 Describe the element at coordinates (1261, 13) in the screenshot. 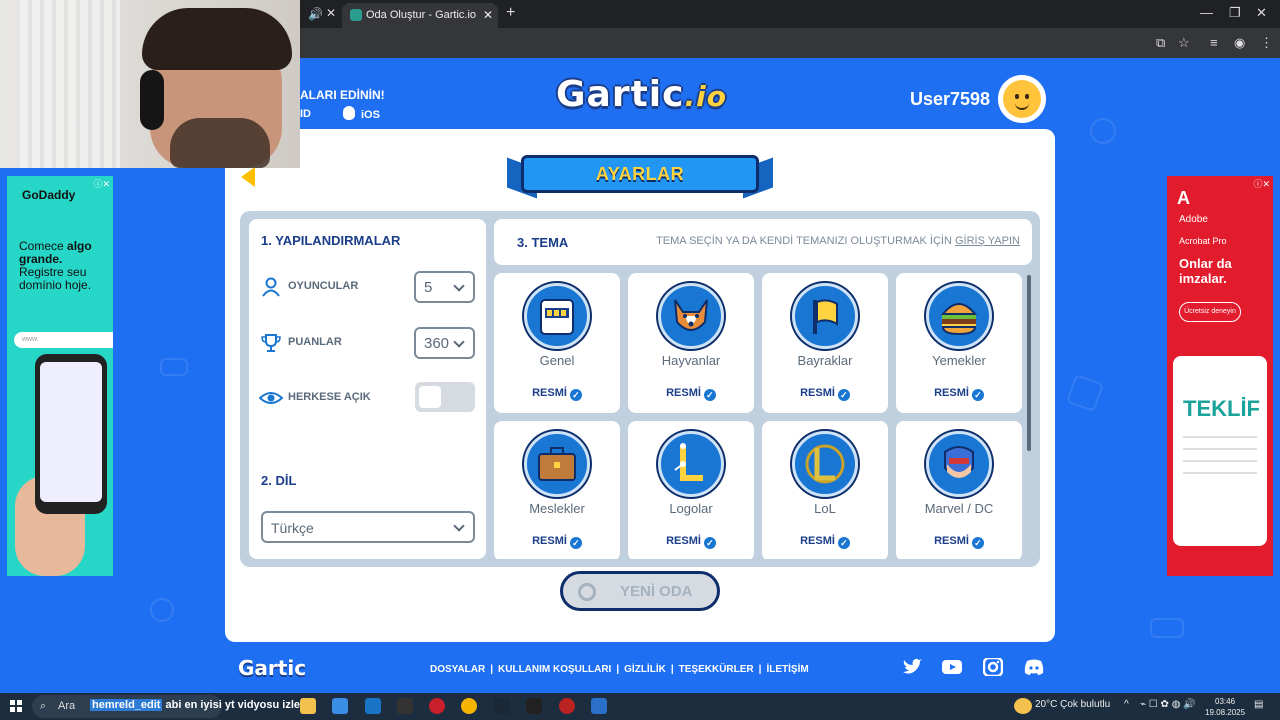

I see `close-window-button: ✕` at that location.